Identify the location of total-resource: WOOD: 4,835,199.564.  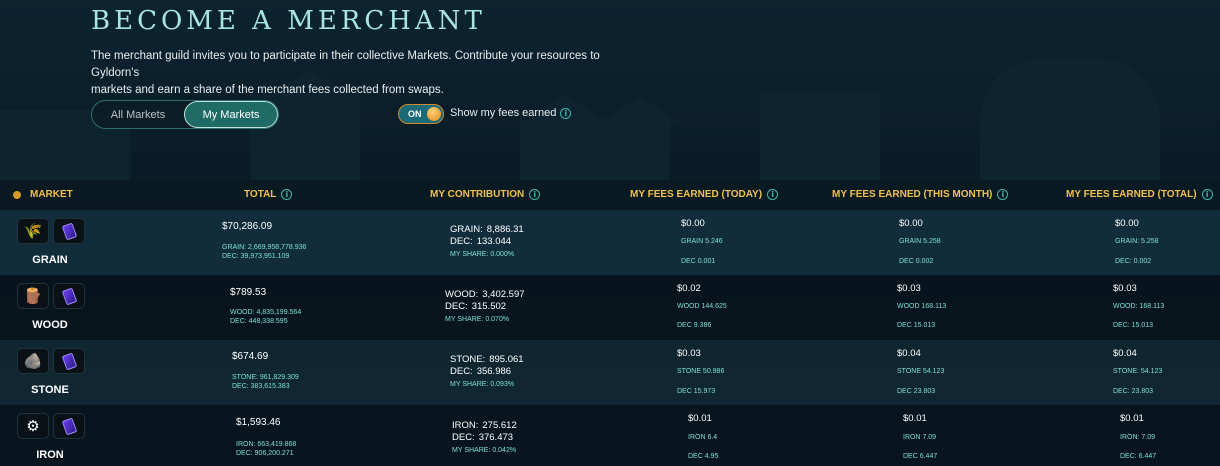
(266, 312).